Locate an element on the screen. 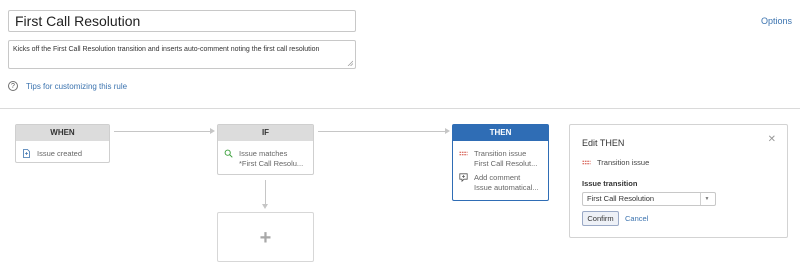 This screenshot has width=800, height=277. section-divider is located at coordinates (400, 108).